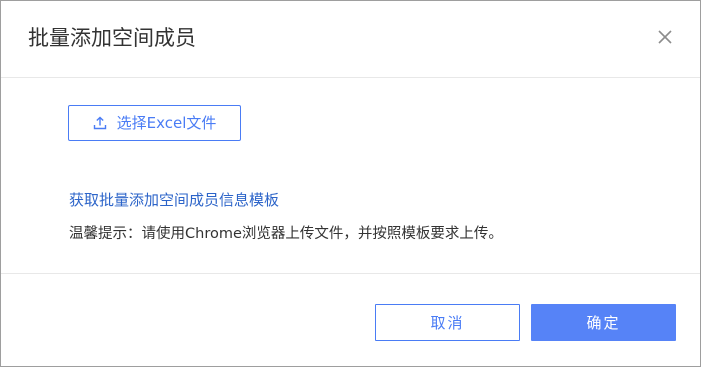 The image size is (701, 367). I want to click on close-button, so click(665, 37).